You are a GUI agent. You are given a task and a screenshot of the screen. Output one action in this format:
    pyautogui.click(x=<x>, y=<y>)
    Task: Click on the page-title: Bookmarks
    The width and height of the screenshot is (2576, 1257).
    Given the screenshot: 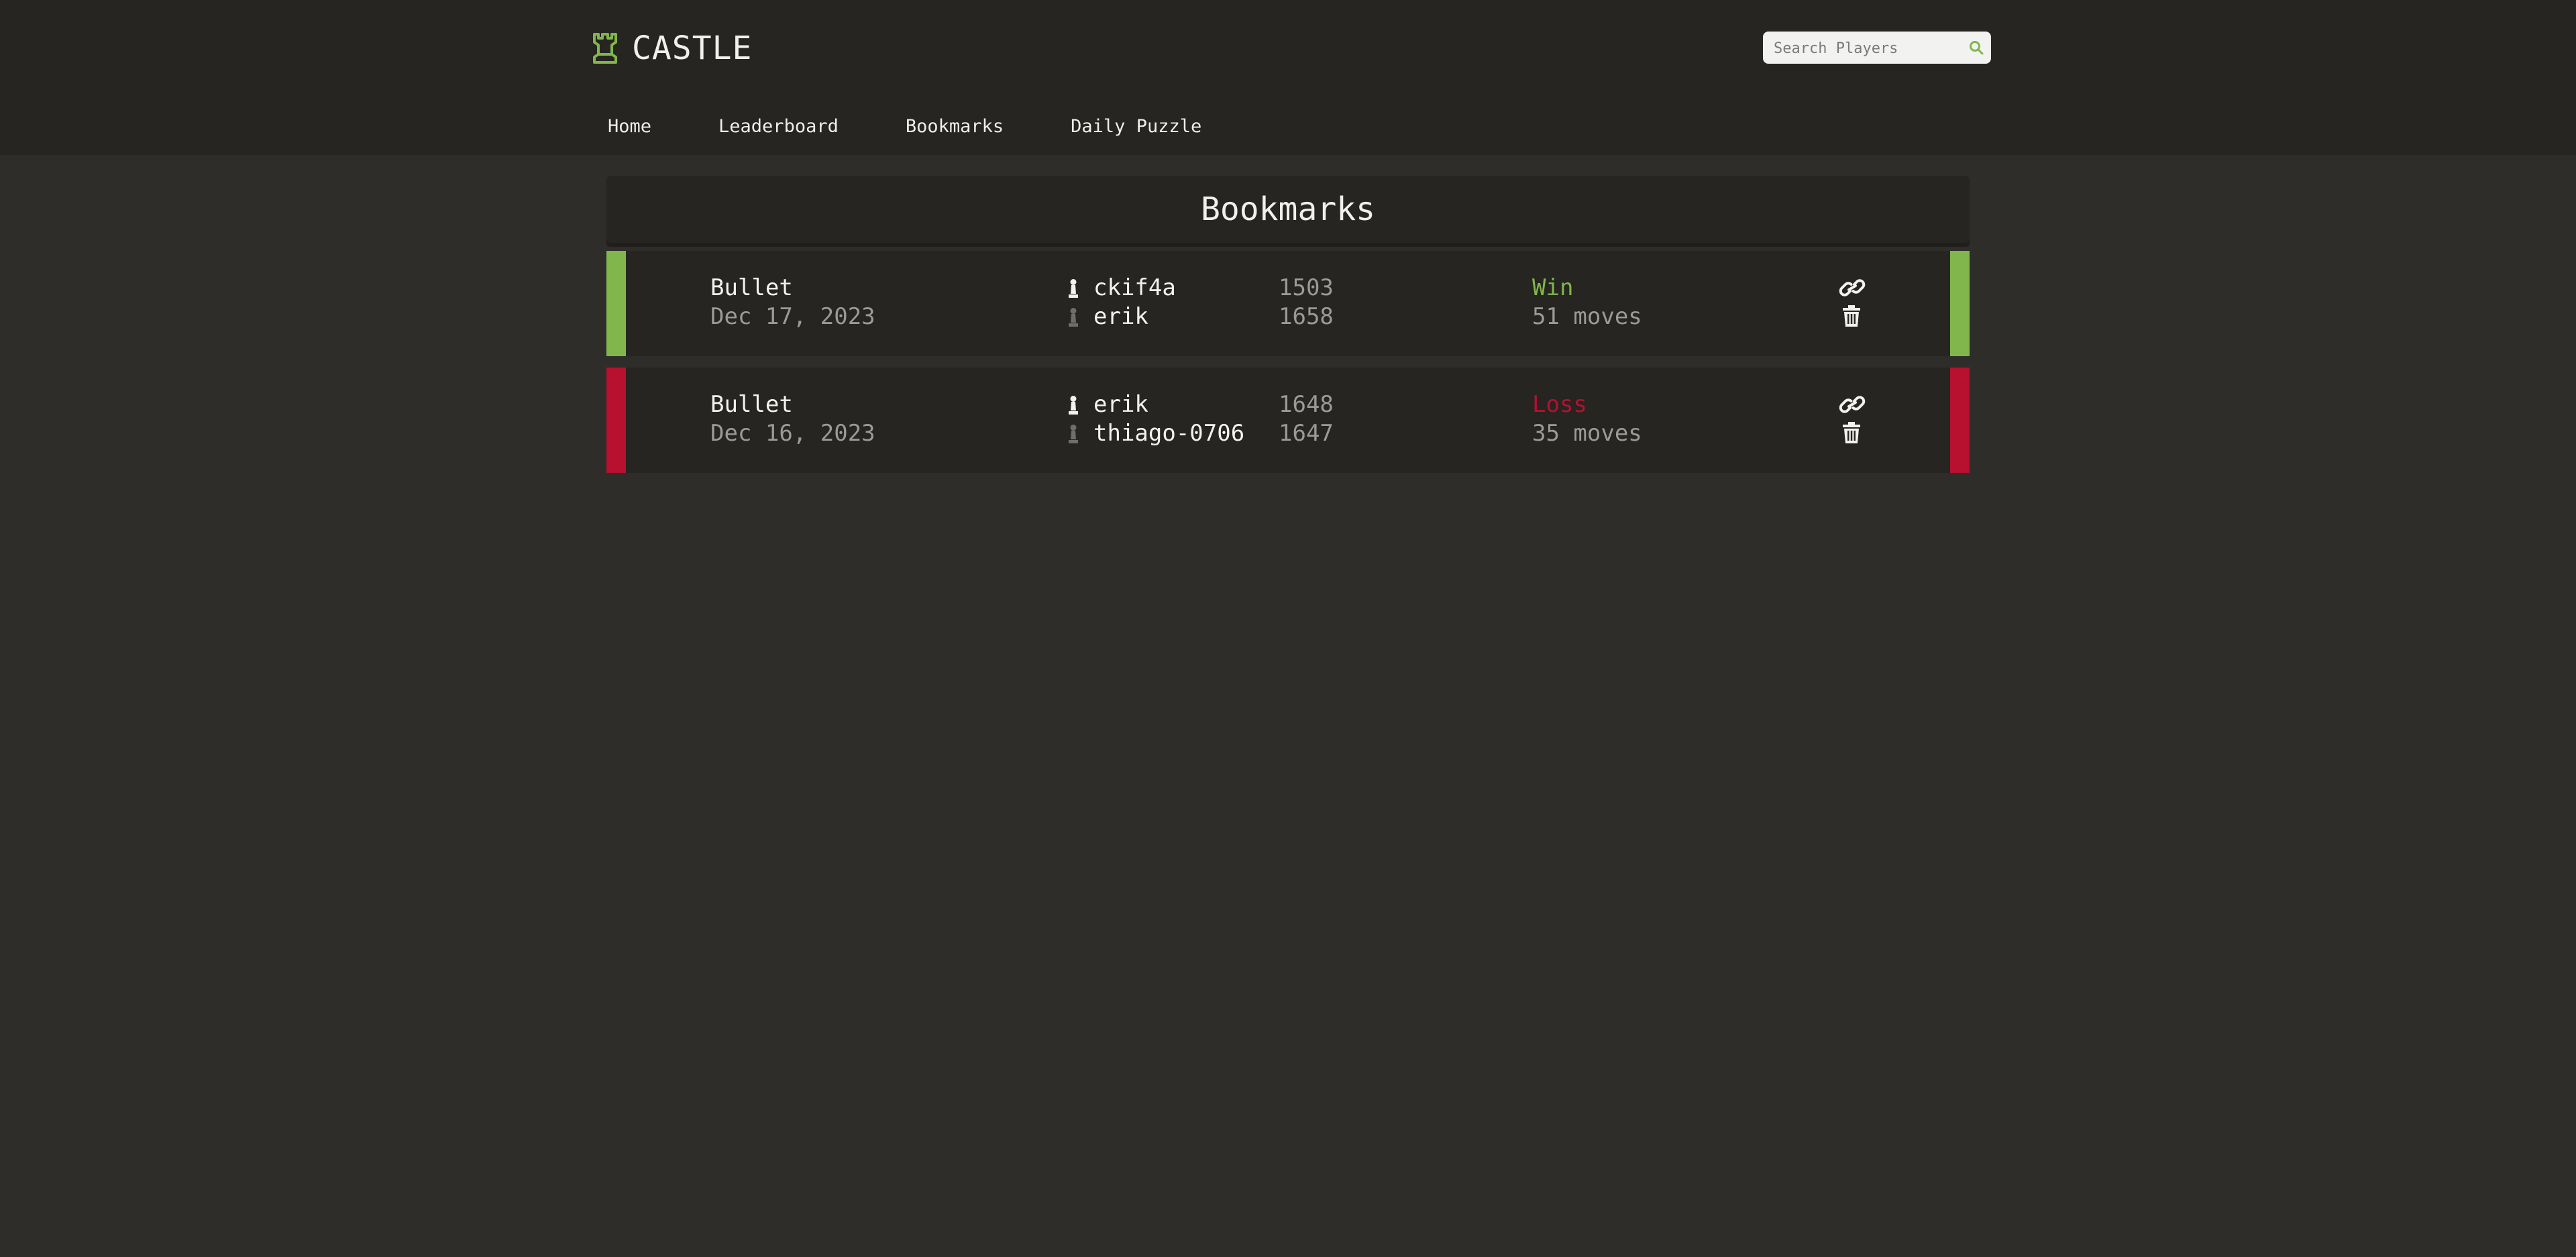 What is the action you would take?
    pyautogui.click(x=1288, y=209)
    